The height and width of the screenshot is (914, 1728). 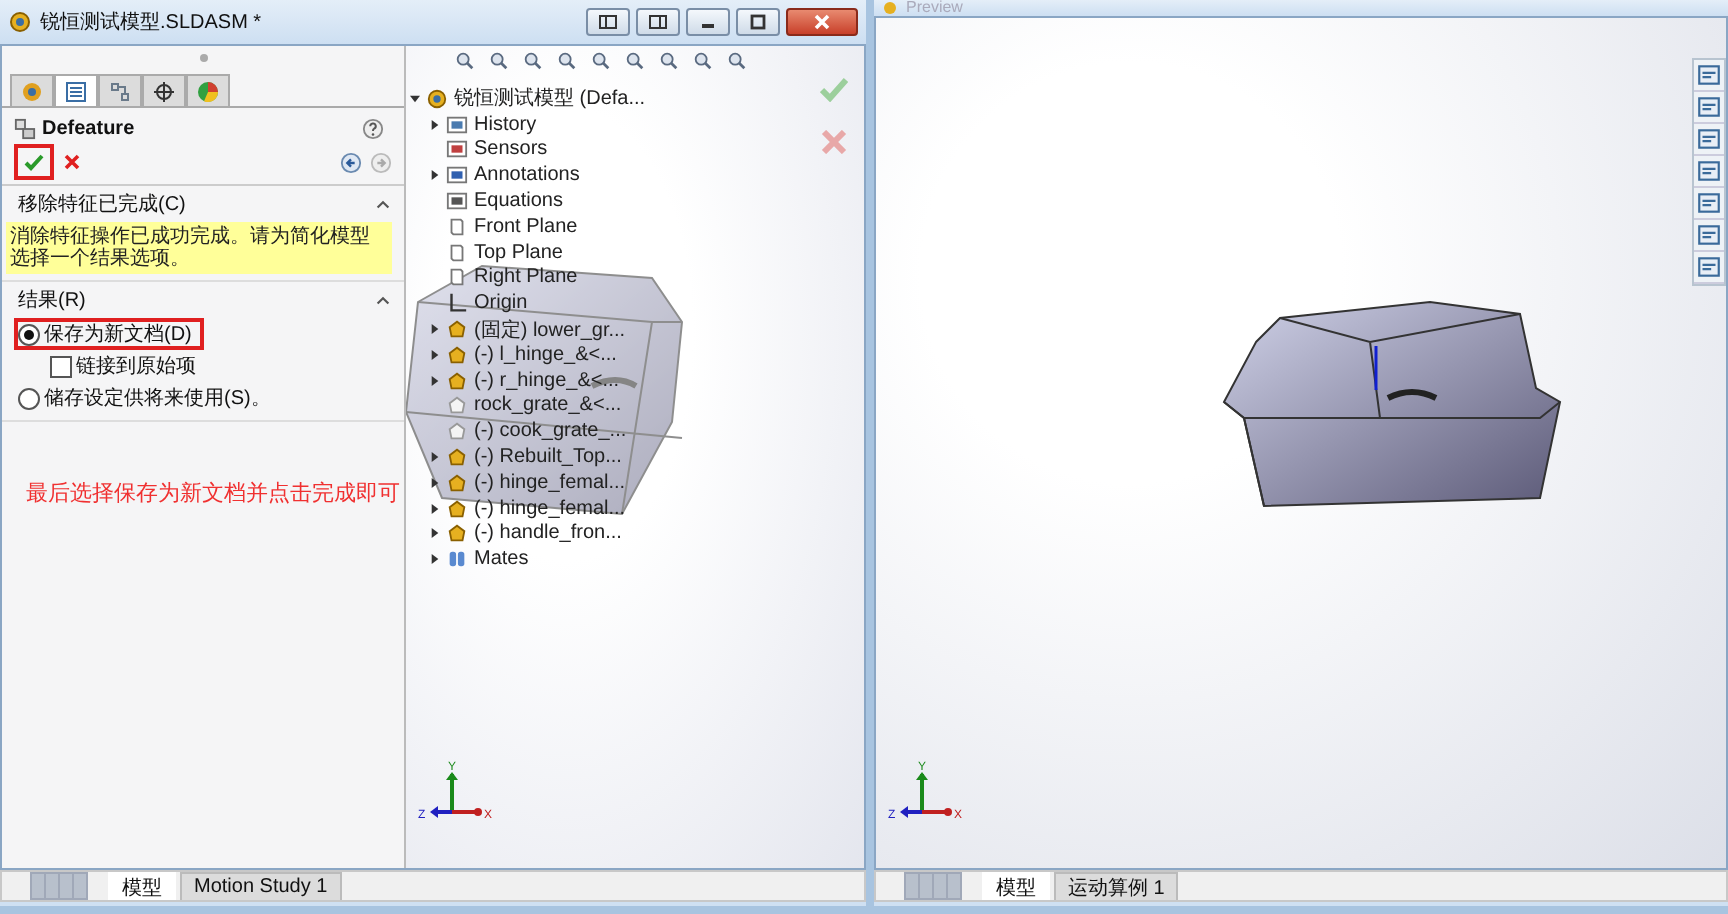 I want to click on tree-item: Equations, so click(x=518, y=201).